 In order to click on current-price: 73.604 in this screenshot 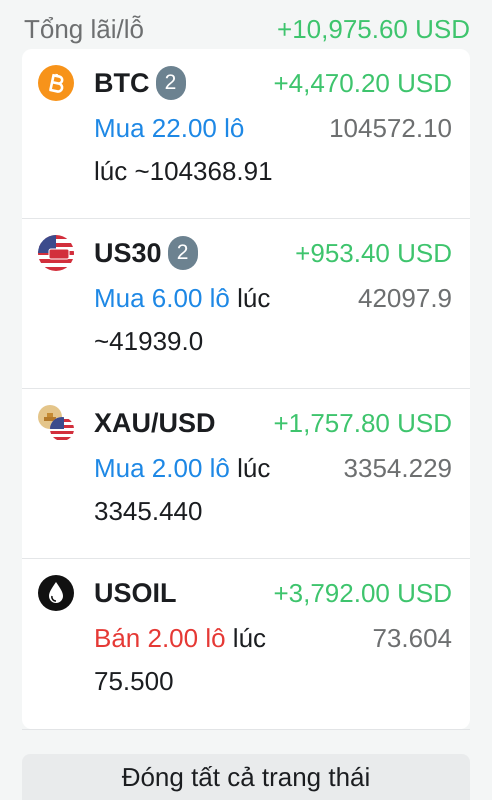, I will do `click(412, 638)`.